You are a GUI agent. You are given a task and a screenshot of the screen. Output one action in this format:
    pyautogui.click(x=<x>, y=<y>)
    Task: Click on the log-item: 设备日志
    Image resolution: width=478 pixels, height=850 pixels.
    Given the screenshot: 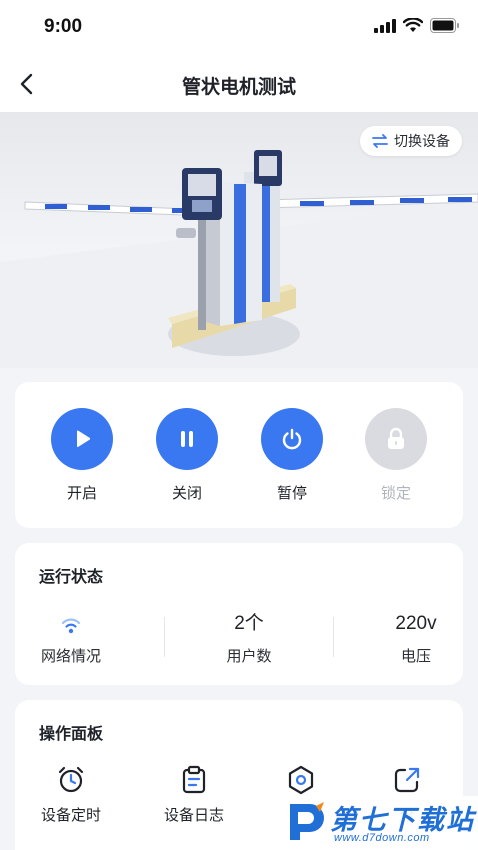 What is the action you would take?
    pyautogui.click(x=194, y=794)
    